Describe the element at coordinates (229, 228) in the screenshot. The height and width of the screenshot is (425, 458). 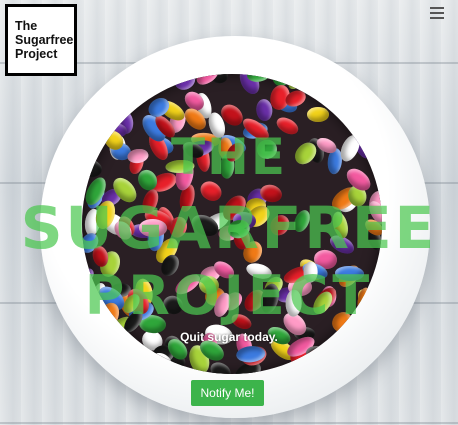
I see `hero-title-line-2: Sugarfree` at that location.